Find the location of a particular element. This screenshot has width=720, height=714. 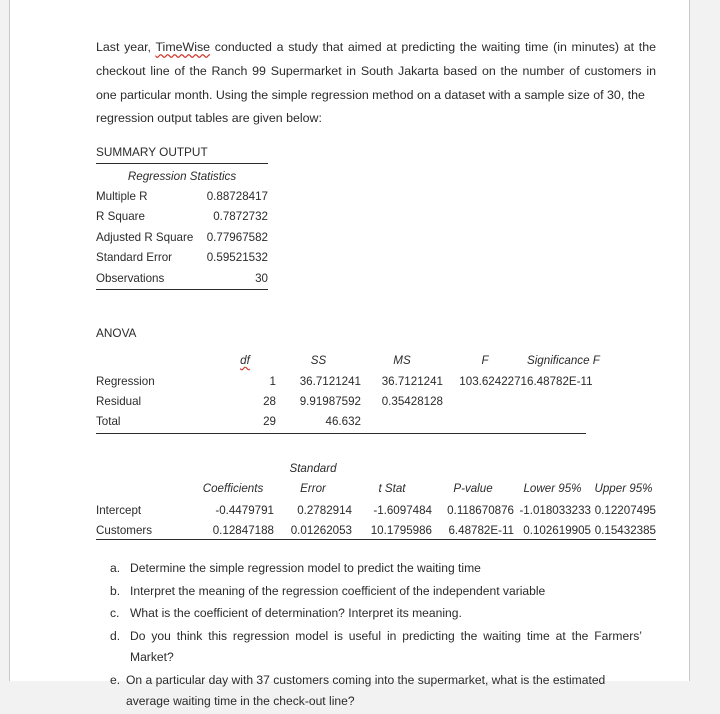

coef-customers-standard-error: 0.01262053 is located at coordinates (321, 531).